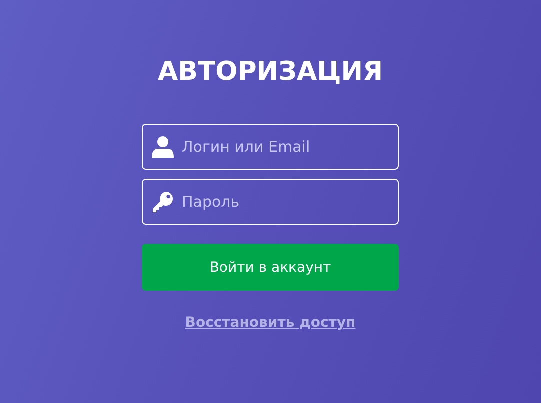  What do you see at coordinates (163, 147) in the screenshot?
I see `user-icon` at bounding box center [163, 147].